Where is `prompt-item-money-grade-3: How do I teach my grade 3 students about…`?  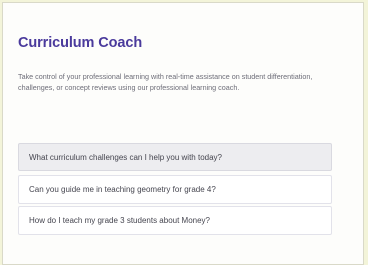
prompt-item-money-grade-3: How do I teach my grade 3 students about… is located at coordinates (175, 220).